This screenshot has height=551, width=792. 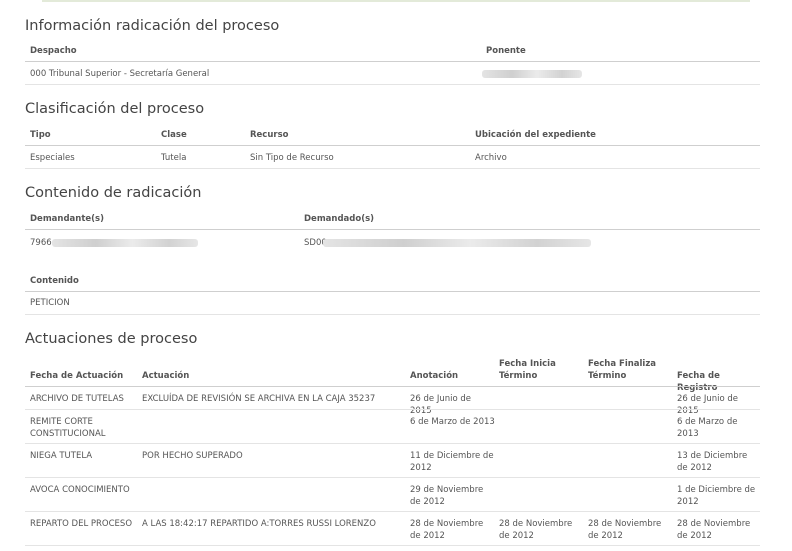 I want to click on despacho-header: Despacho, so click(x=53, y=51).